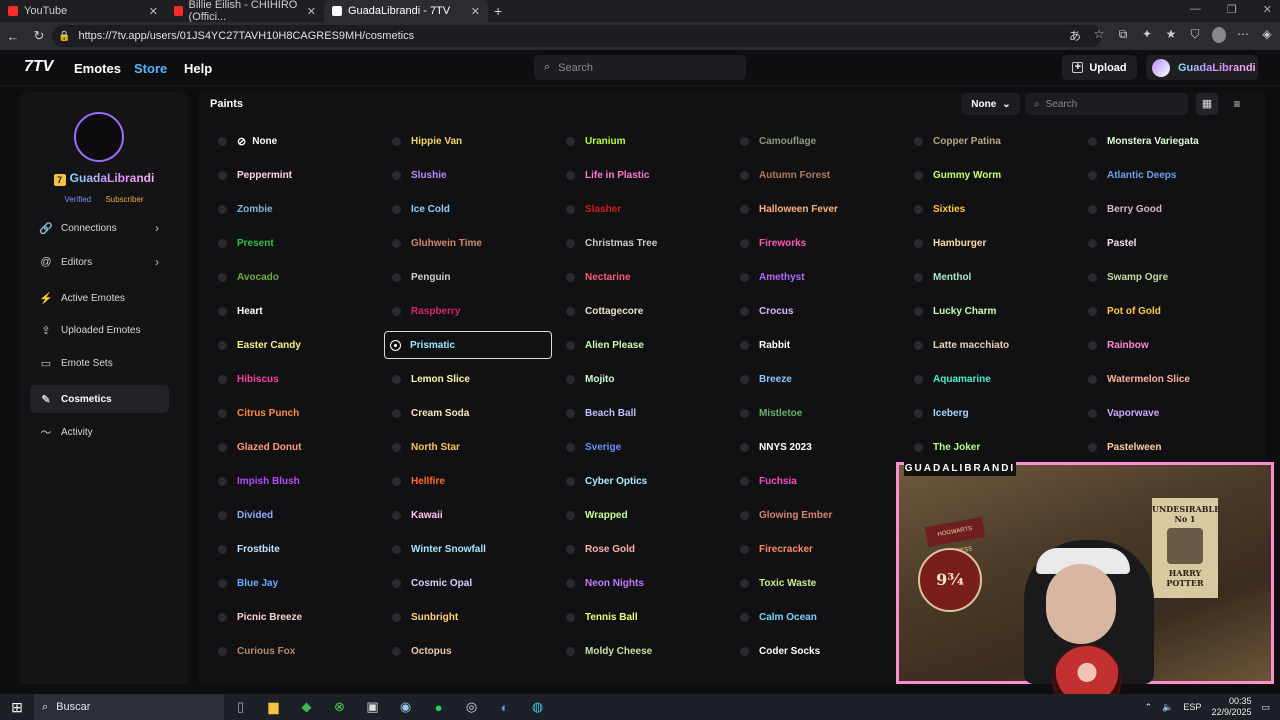 The image size is (1280, 720). Describe the element at coordinates (423, 447) in the screenshot. I see `paint-item: North Star` at that location.